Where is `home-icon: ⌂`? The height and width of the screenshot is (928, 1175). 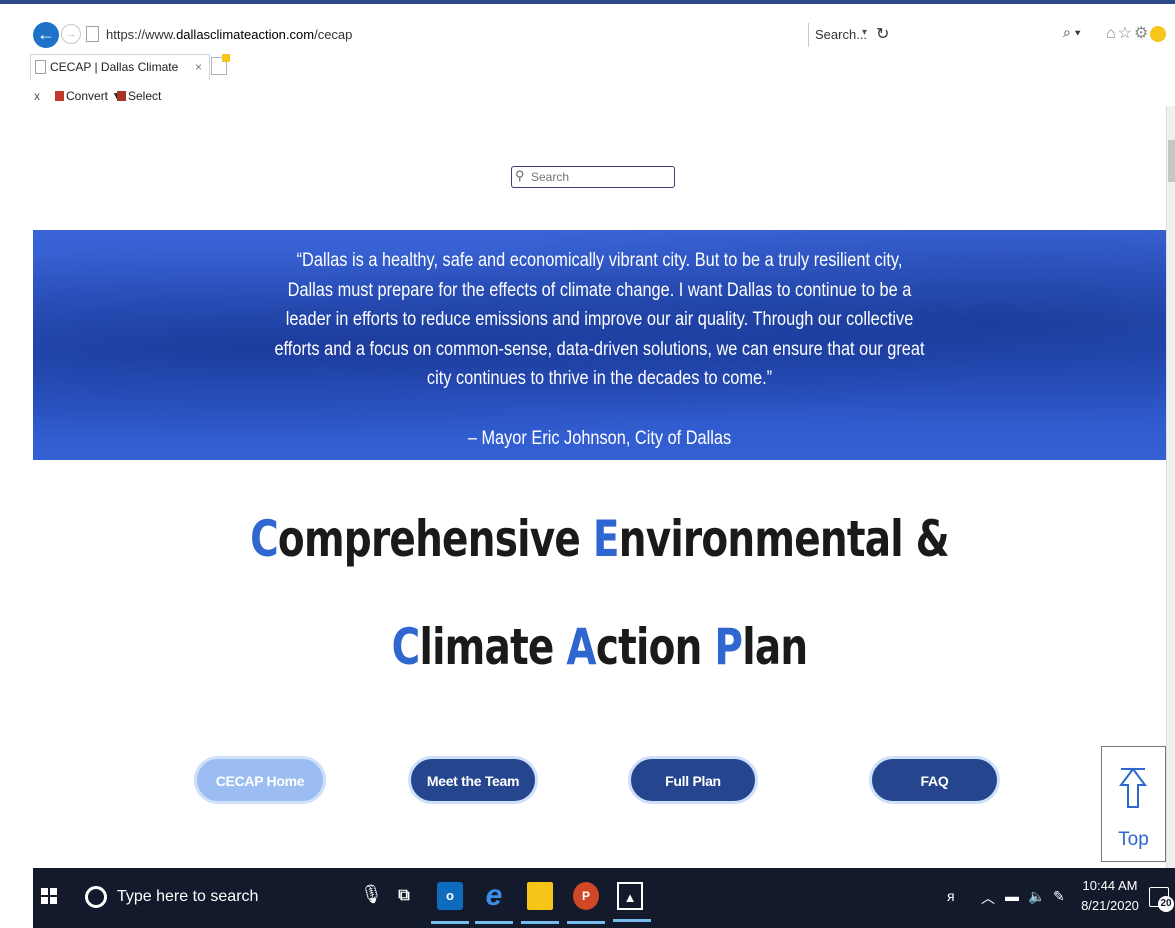 home-icon: ⌂ is located at coordinates (1112, 33).